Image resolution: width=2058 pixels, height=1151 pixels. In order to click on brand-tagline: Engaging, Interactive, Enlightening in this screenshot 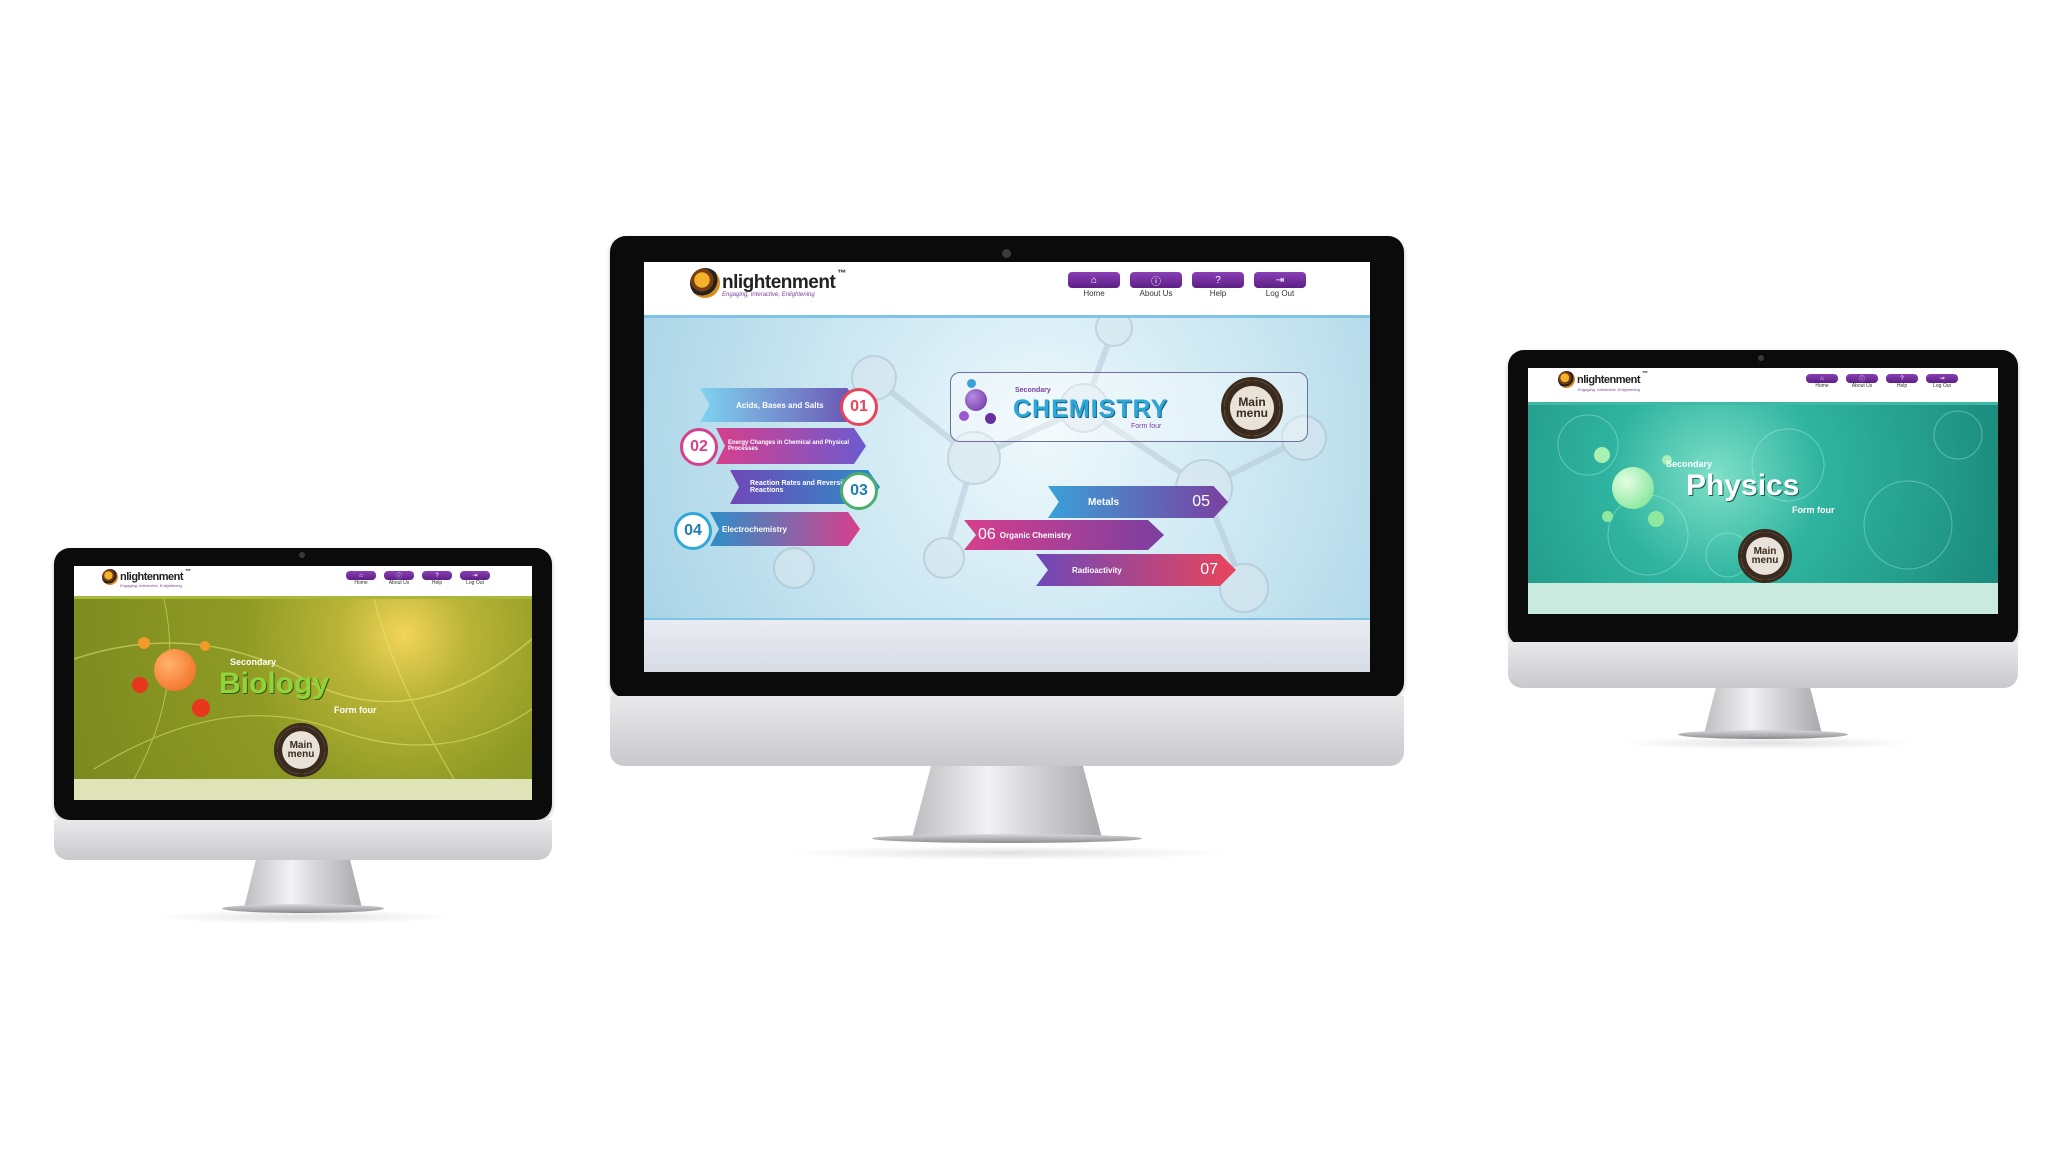, I will do `click(1609, 389)`.